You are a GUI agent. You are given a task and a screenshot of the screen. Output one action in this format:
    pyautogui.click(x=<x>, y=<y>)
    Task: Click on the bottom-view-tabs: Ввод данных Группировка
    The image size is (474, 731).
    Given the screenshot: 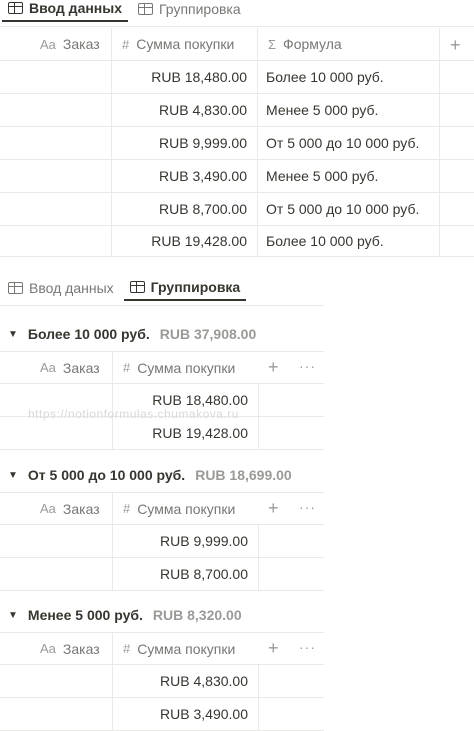 What is the action you would take?
    pyautogui.click(x=124, y=288)
    